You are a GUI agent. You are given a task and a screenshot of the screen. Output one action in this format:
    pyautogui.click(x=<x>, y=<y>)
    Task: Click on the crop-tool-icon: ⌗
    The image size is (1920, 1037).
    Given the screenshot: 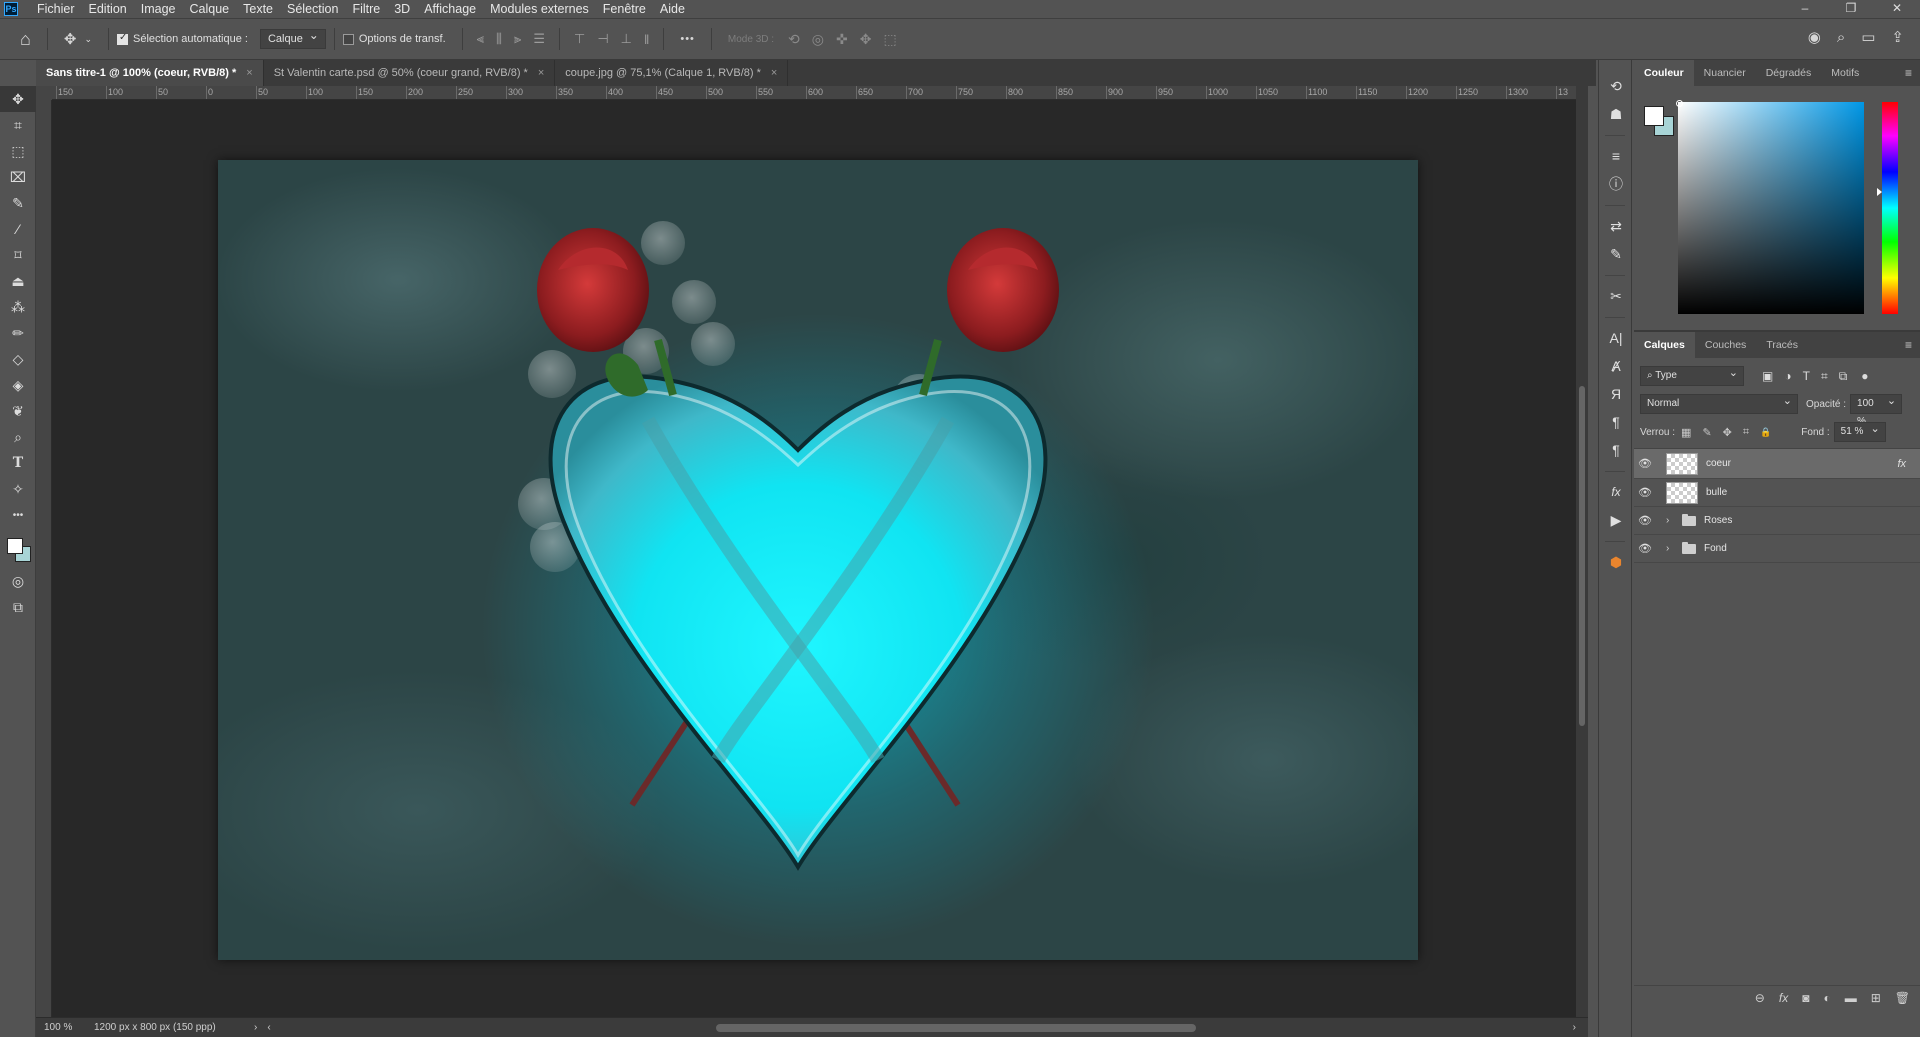 What is the action you would take?
    pyautogui.click(x=18, y=125)
    